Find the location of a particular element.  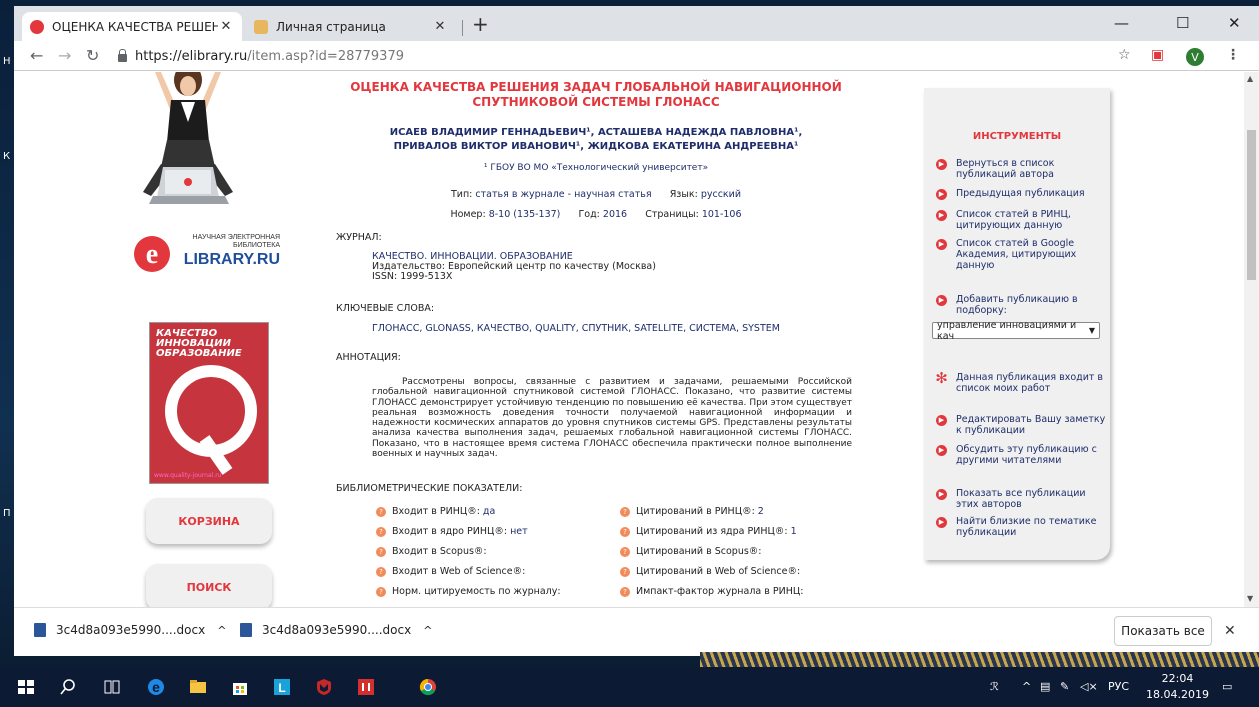

app-l-icon: L is located at coordinates (282, 687).